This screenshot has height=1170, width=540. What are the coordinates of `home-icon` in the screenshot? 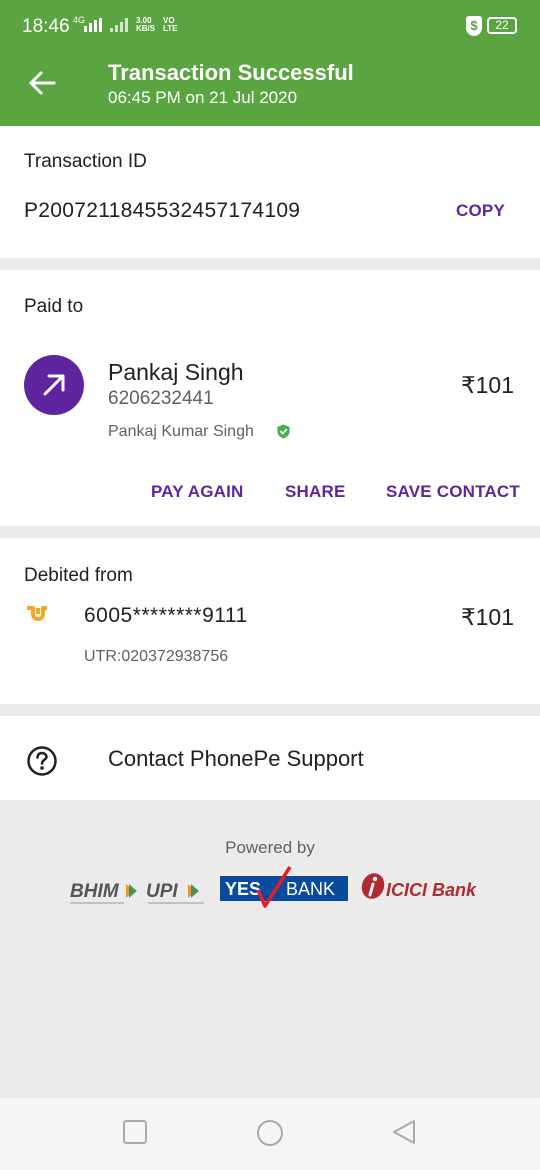 It's located at (270, 1133).